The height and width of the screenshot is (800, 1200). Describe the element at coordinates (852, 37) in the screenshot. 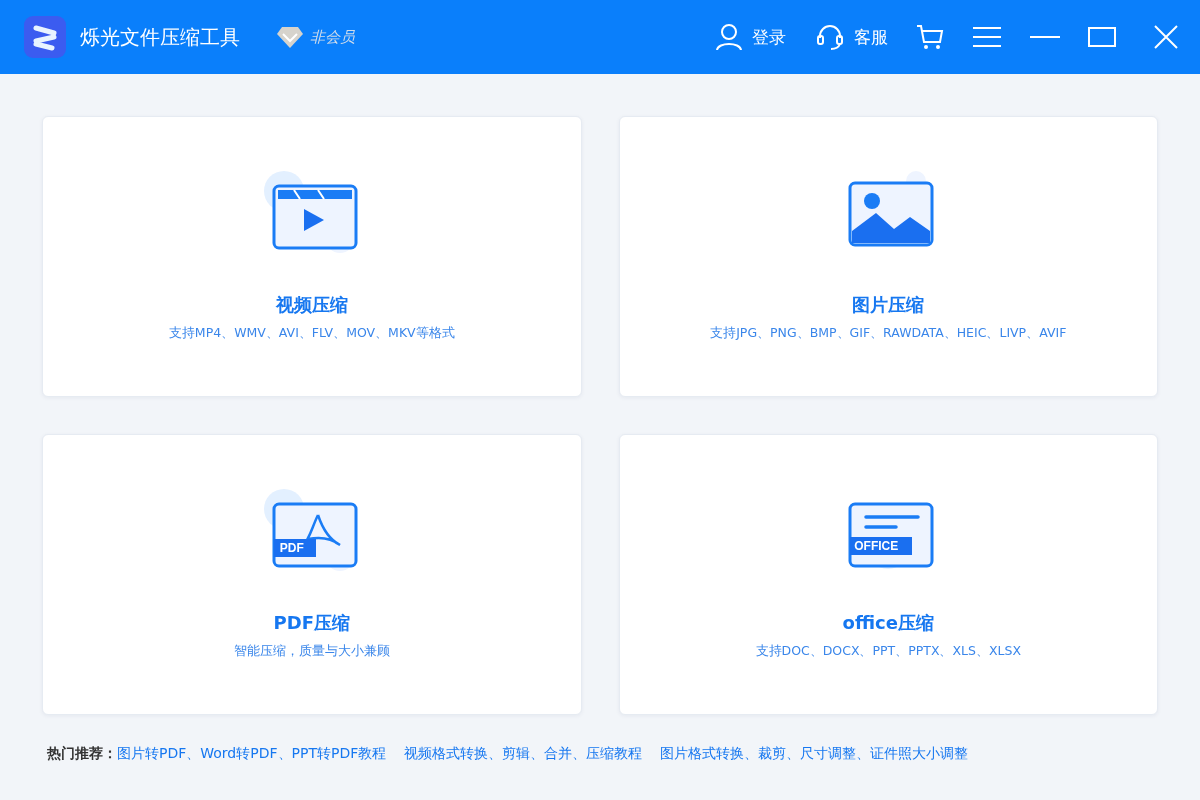

I see `service-button: 客服` at that location.